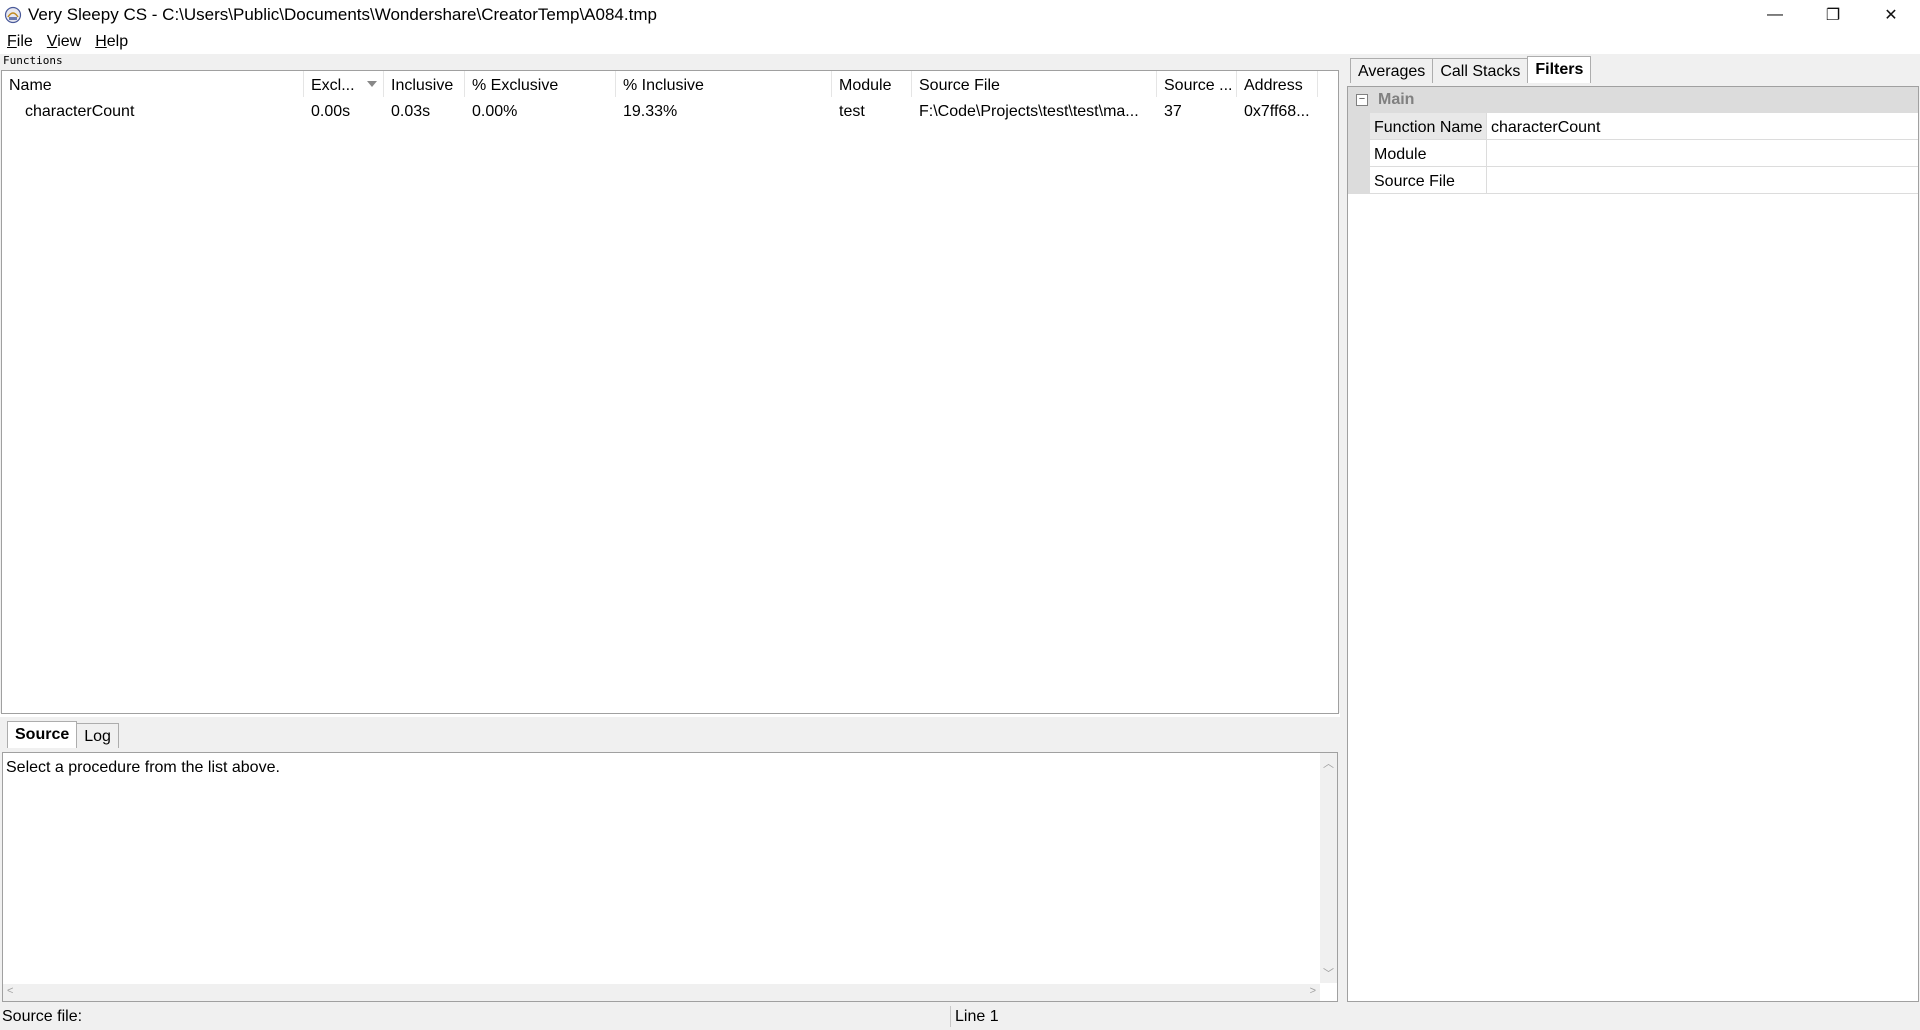  I want to click on status-separator, so click(950, 1016).